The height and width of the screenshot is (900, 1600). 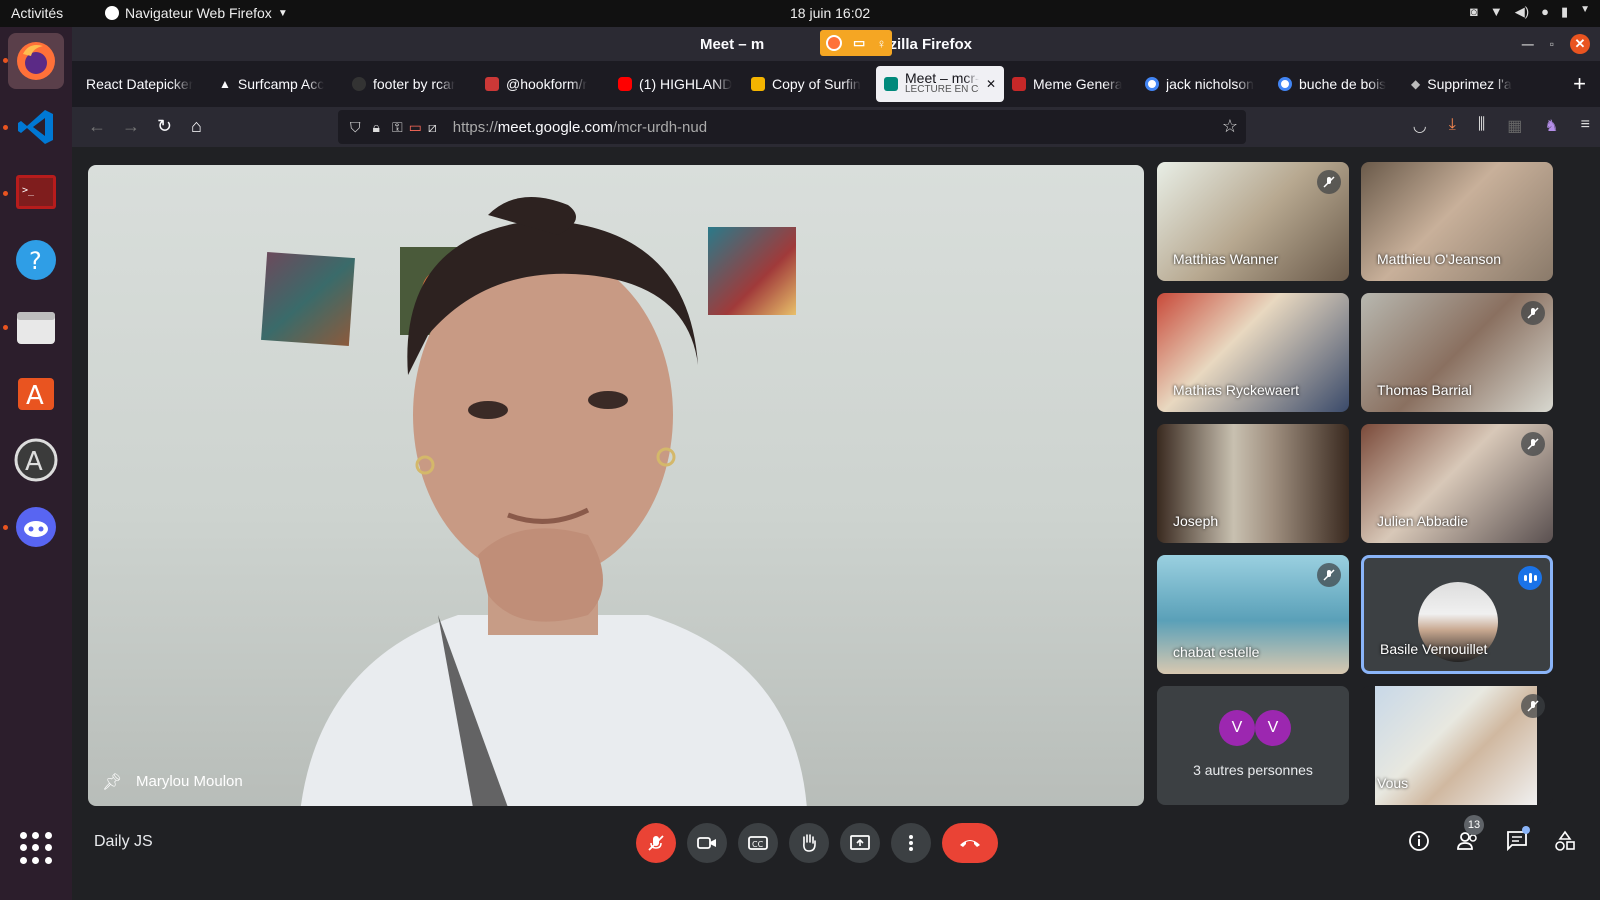 I want to click on slides-favicon-icon, so click(x=758, y=84).